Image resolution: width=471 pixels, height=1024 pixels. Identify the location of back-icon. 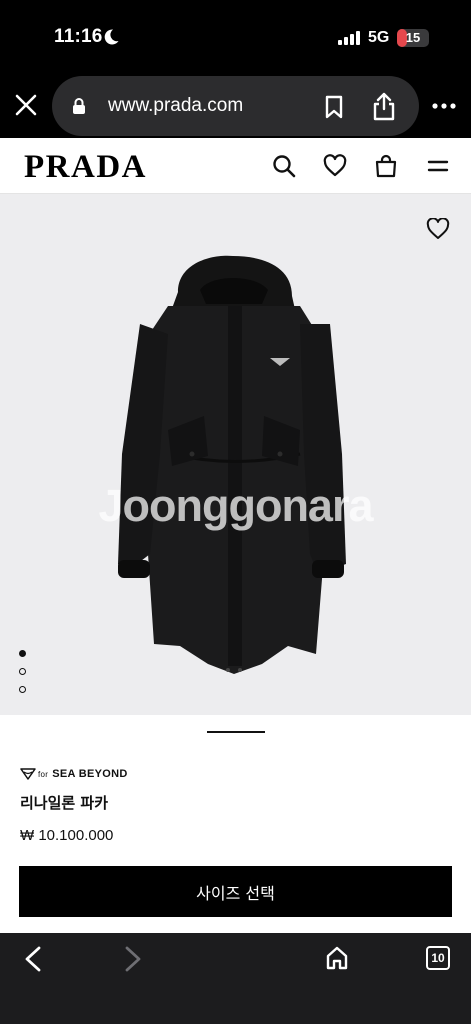
(33, 959).